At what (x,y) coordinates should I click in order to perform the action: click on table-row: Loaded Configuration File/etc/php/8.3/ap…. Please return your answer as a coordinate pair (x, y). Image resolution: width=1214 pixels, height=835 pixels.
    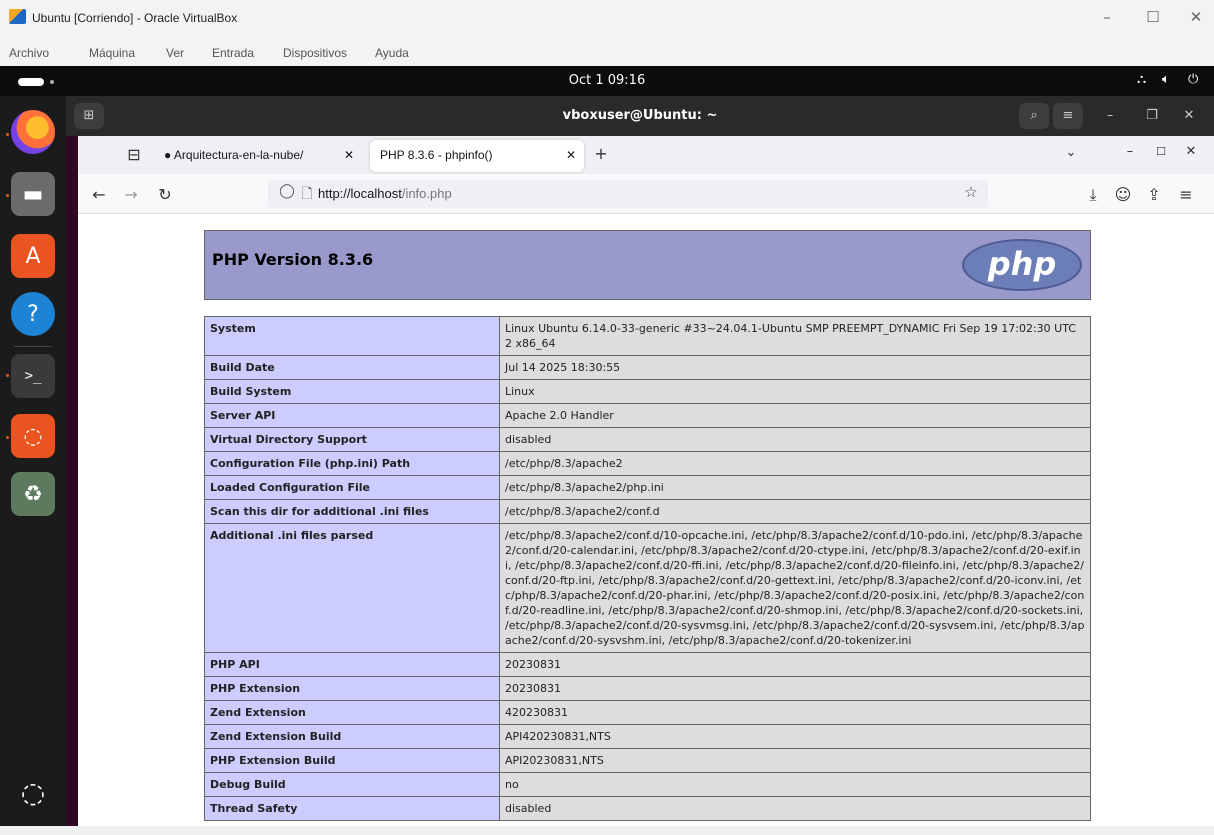
    Looking at the image, I should click on (647, 487).